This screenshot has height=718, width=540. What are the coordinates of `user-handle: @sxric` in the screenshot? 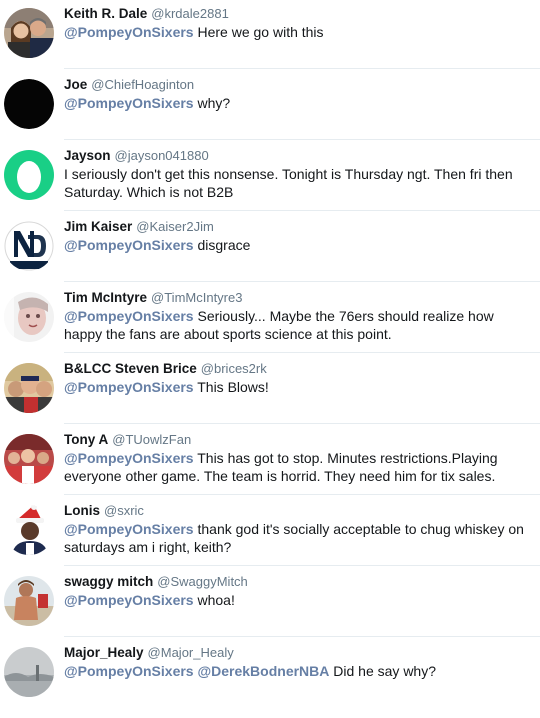 It's located at (124, 510).